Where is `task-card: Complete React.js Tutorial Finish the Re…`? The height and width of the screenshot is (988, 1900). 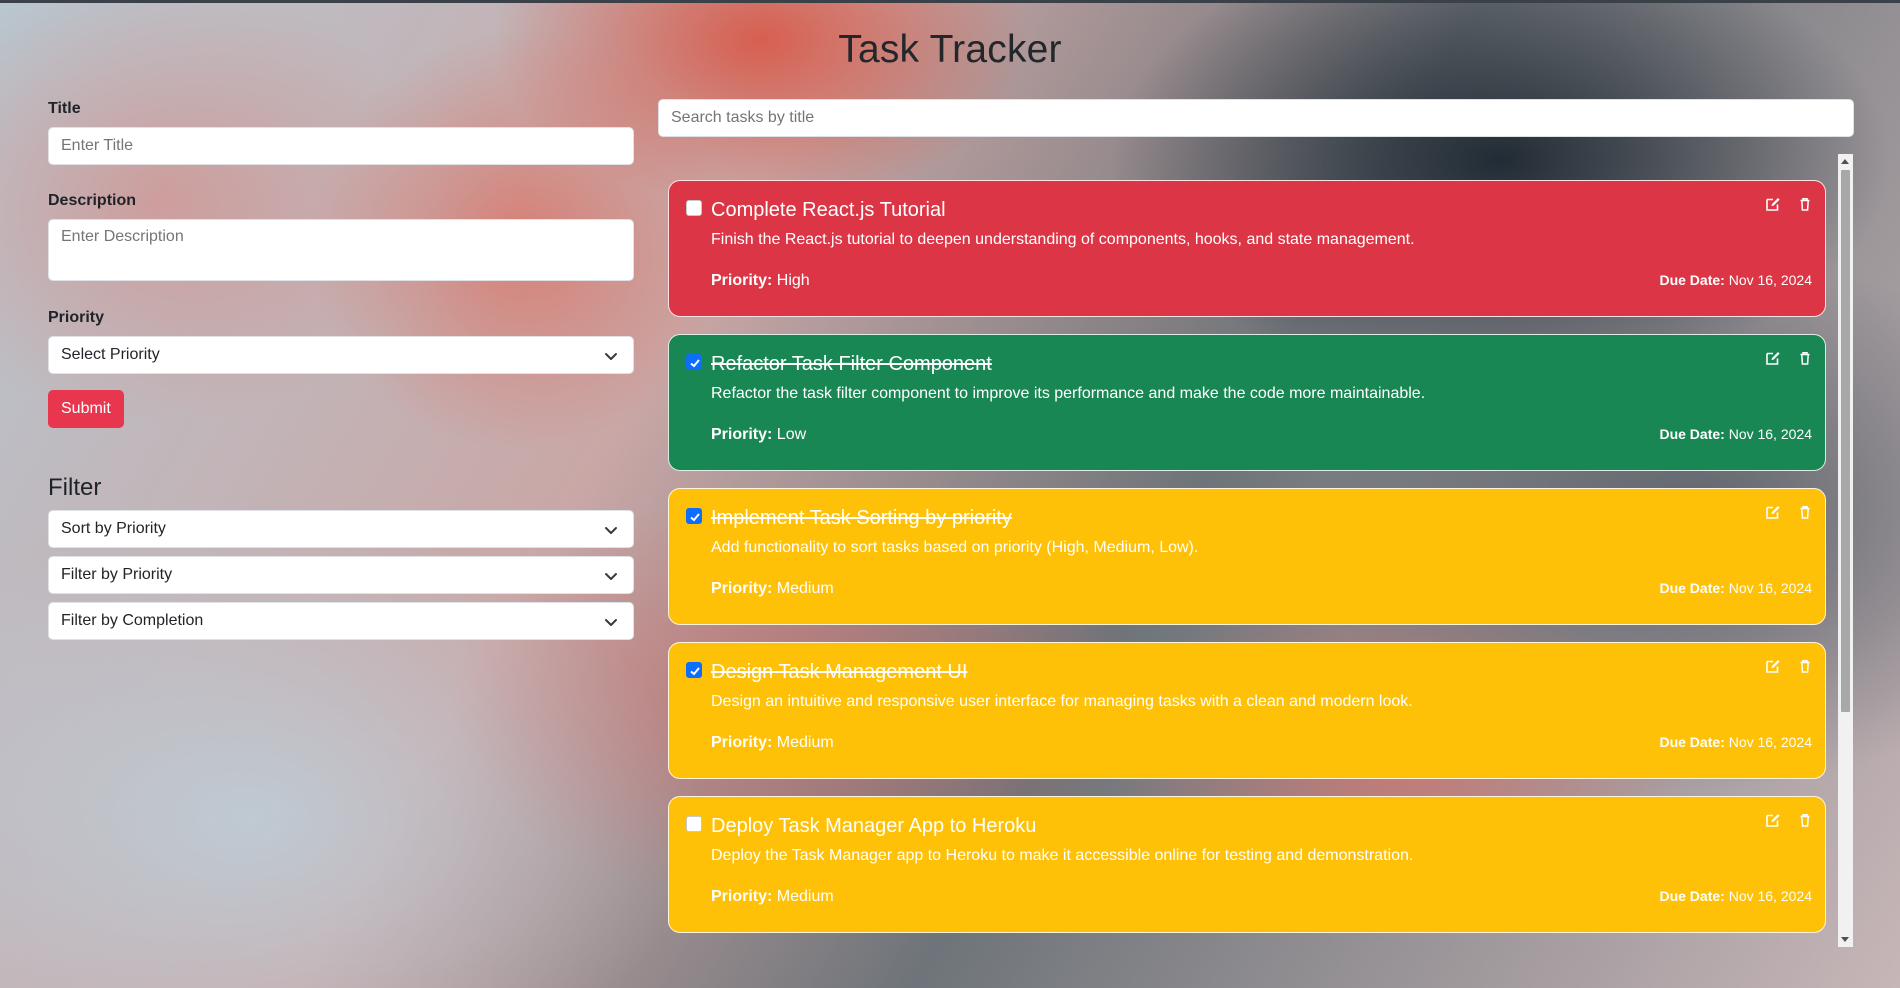
task-card: Complete React.js Tutorial Finish the Re… is located at coordinates (1247, 248).